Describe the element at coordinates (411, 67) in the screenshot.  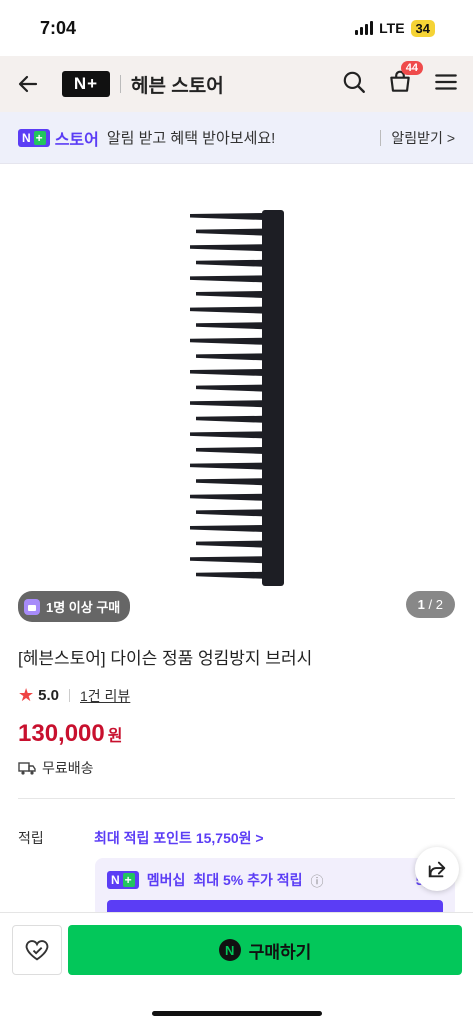
I see `cart-count-badge: 44` at that location.